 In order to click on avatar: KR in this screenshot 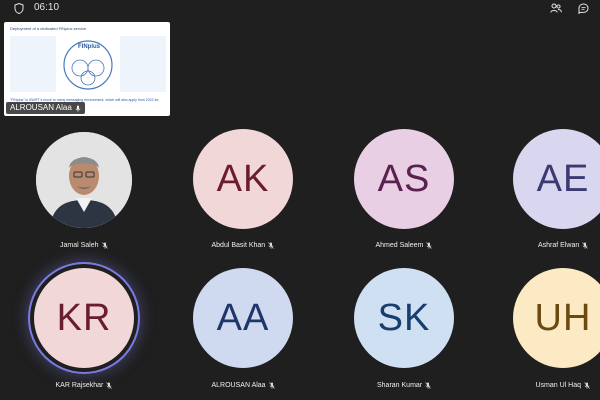, I will do `click(84, 318)`.